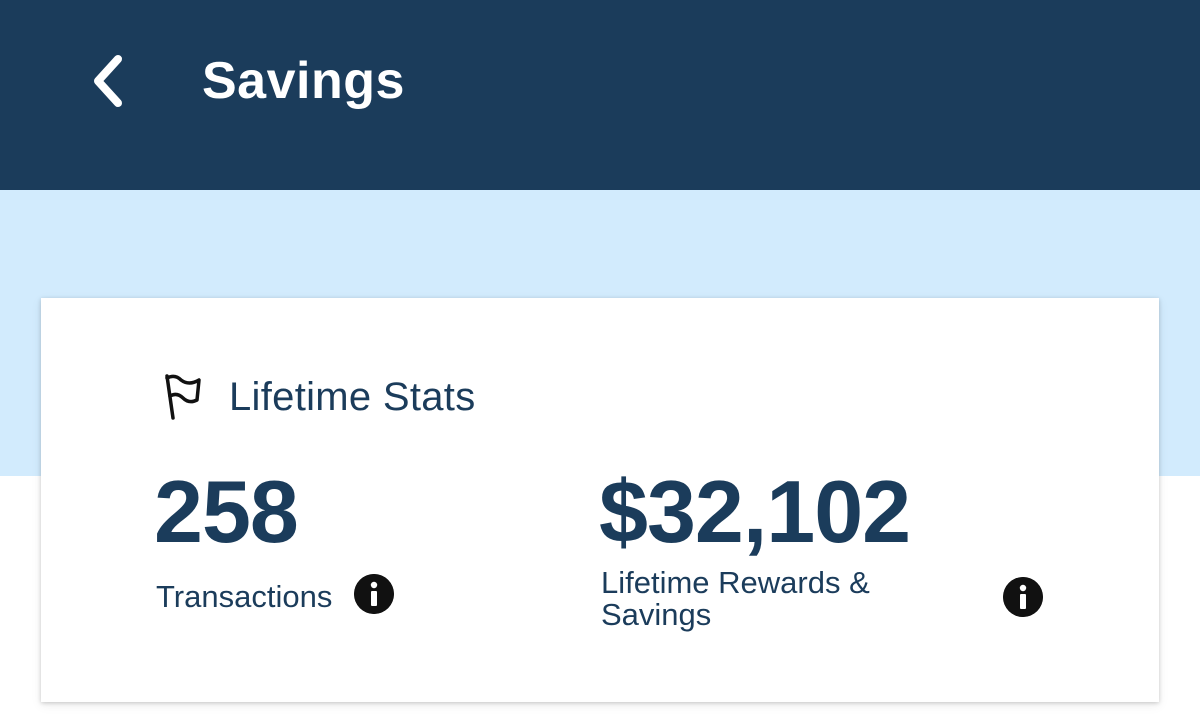 This screenshot has height=720, width=1200. Describe the element at coordinates (735, 582) in the screenshot. I see `rewards-label-line1: Lifetime Rewards &` at that location.